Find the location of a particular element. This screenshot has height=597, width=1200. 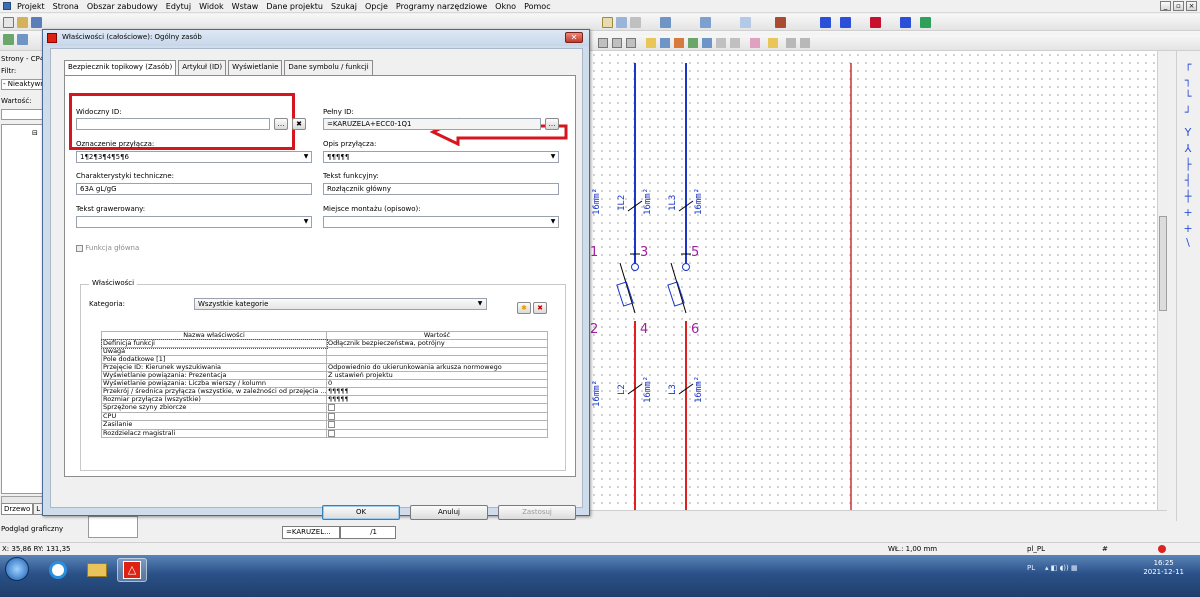

add-property-icon: ✱ is located at coordinates (524, 308).